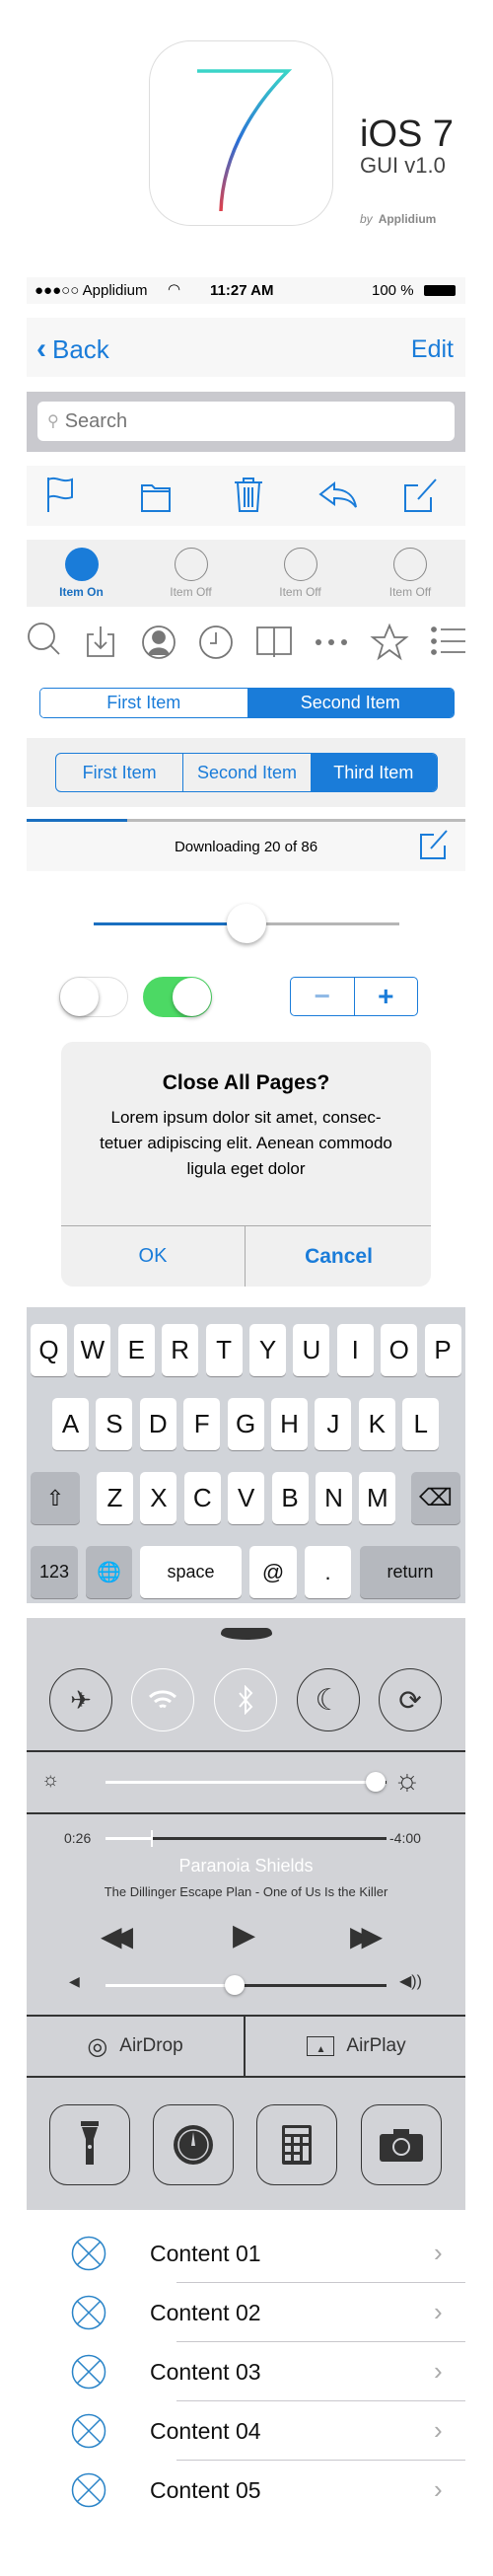  I want to click on search-input, so click(252, 421).